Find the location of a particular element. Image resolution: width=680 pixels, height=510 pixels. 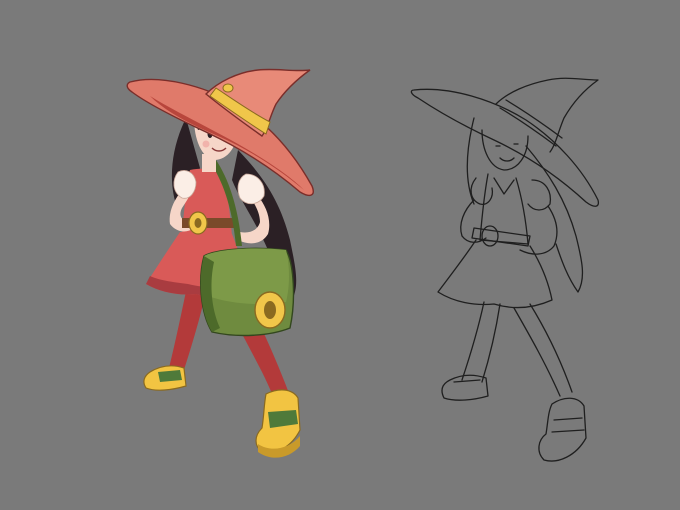

lineart-right-leg is located at coordinates (543, 350).